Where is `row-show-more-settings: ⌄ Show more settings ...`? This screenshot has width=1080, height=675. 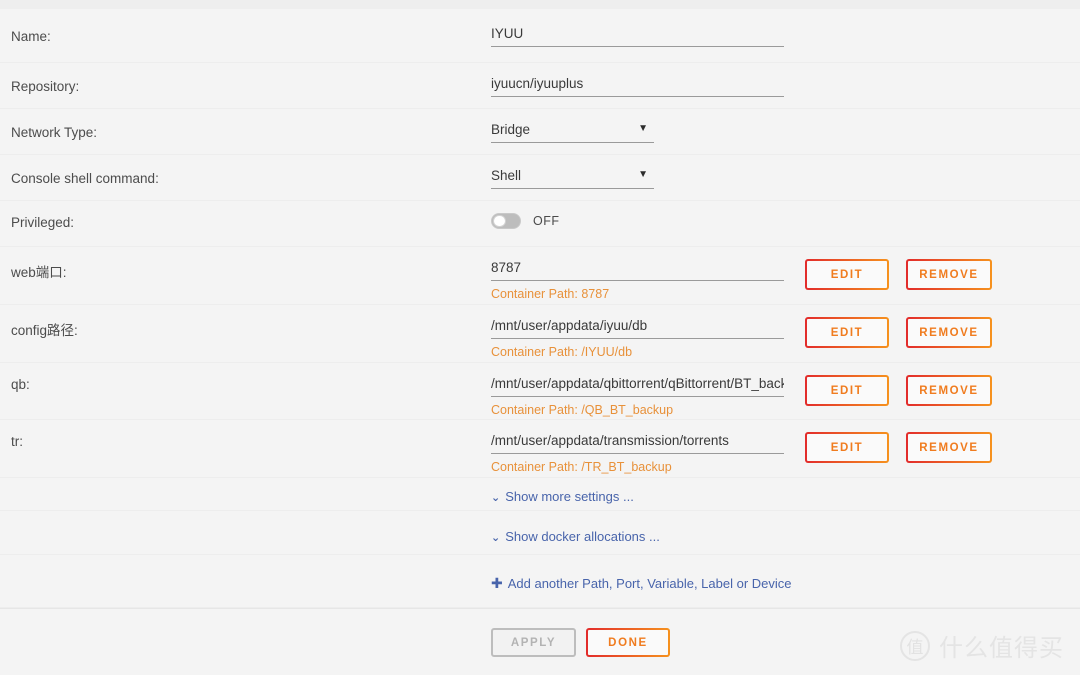
row-show-more-settings: ⌄ Show more settings ... is located at coordinates (540, 494).